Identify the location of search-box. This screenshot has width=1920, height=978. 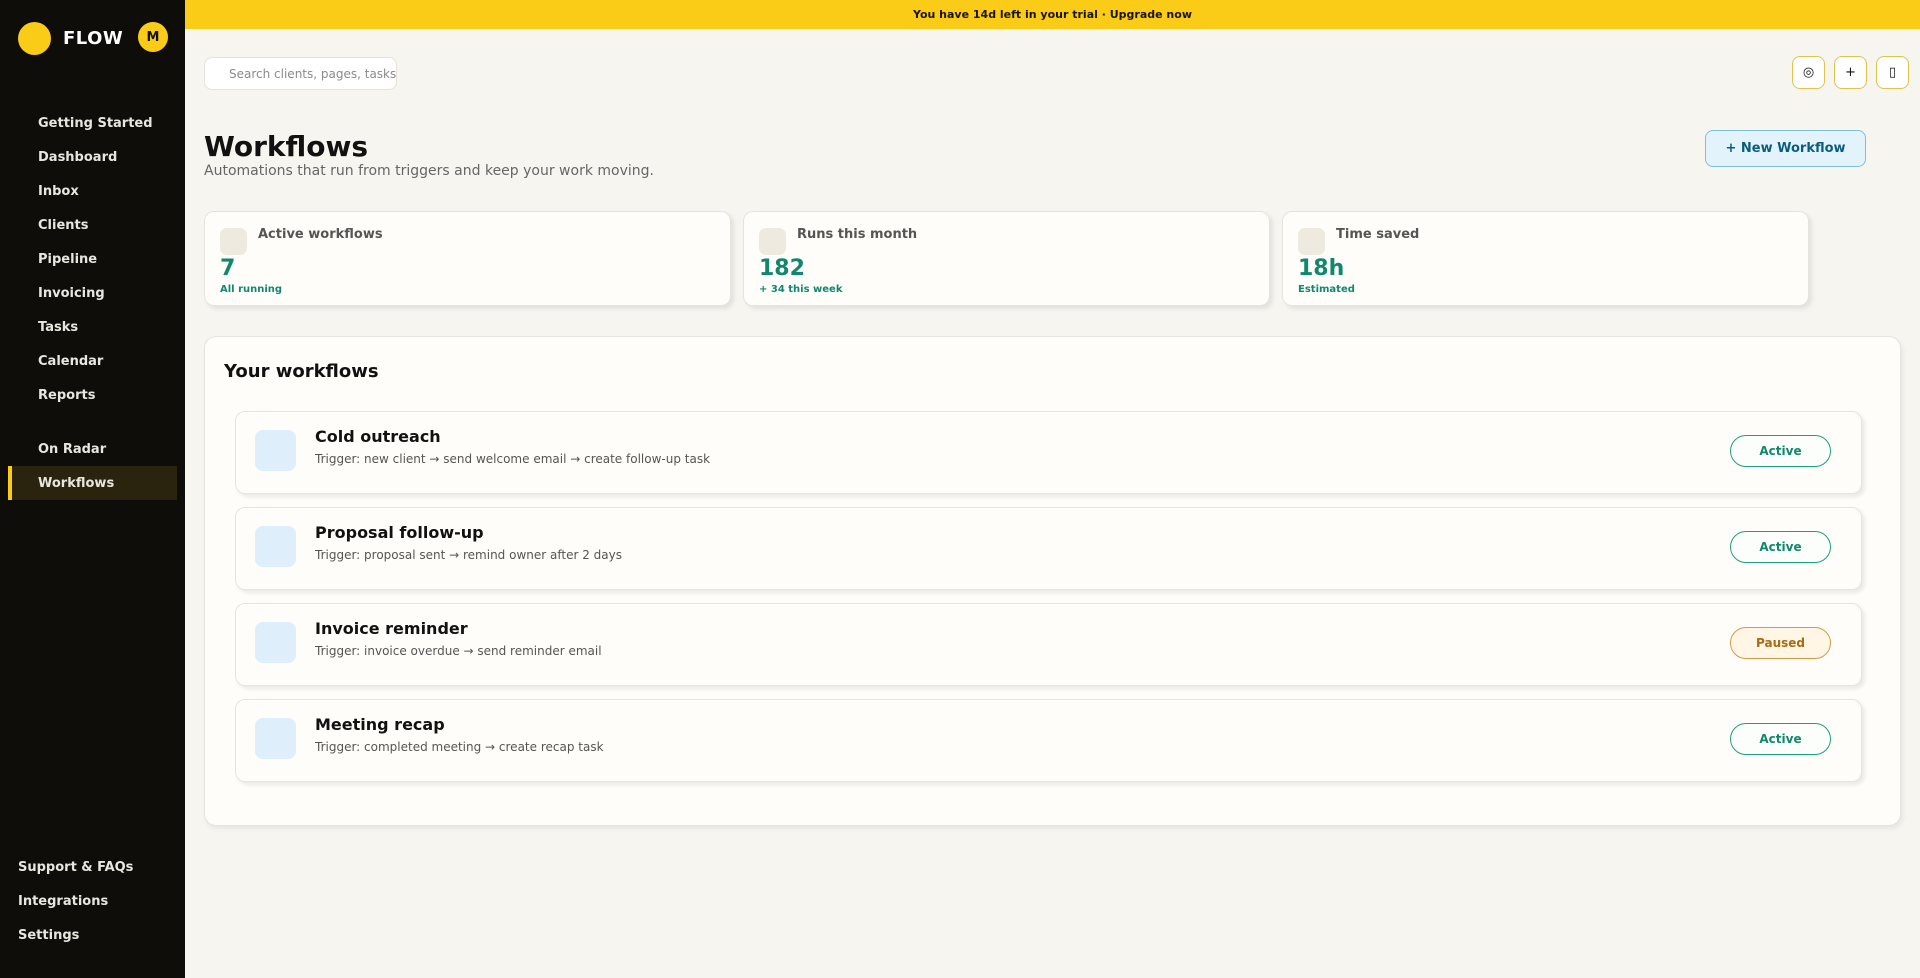
(300, 73).